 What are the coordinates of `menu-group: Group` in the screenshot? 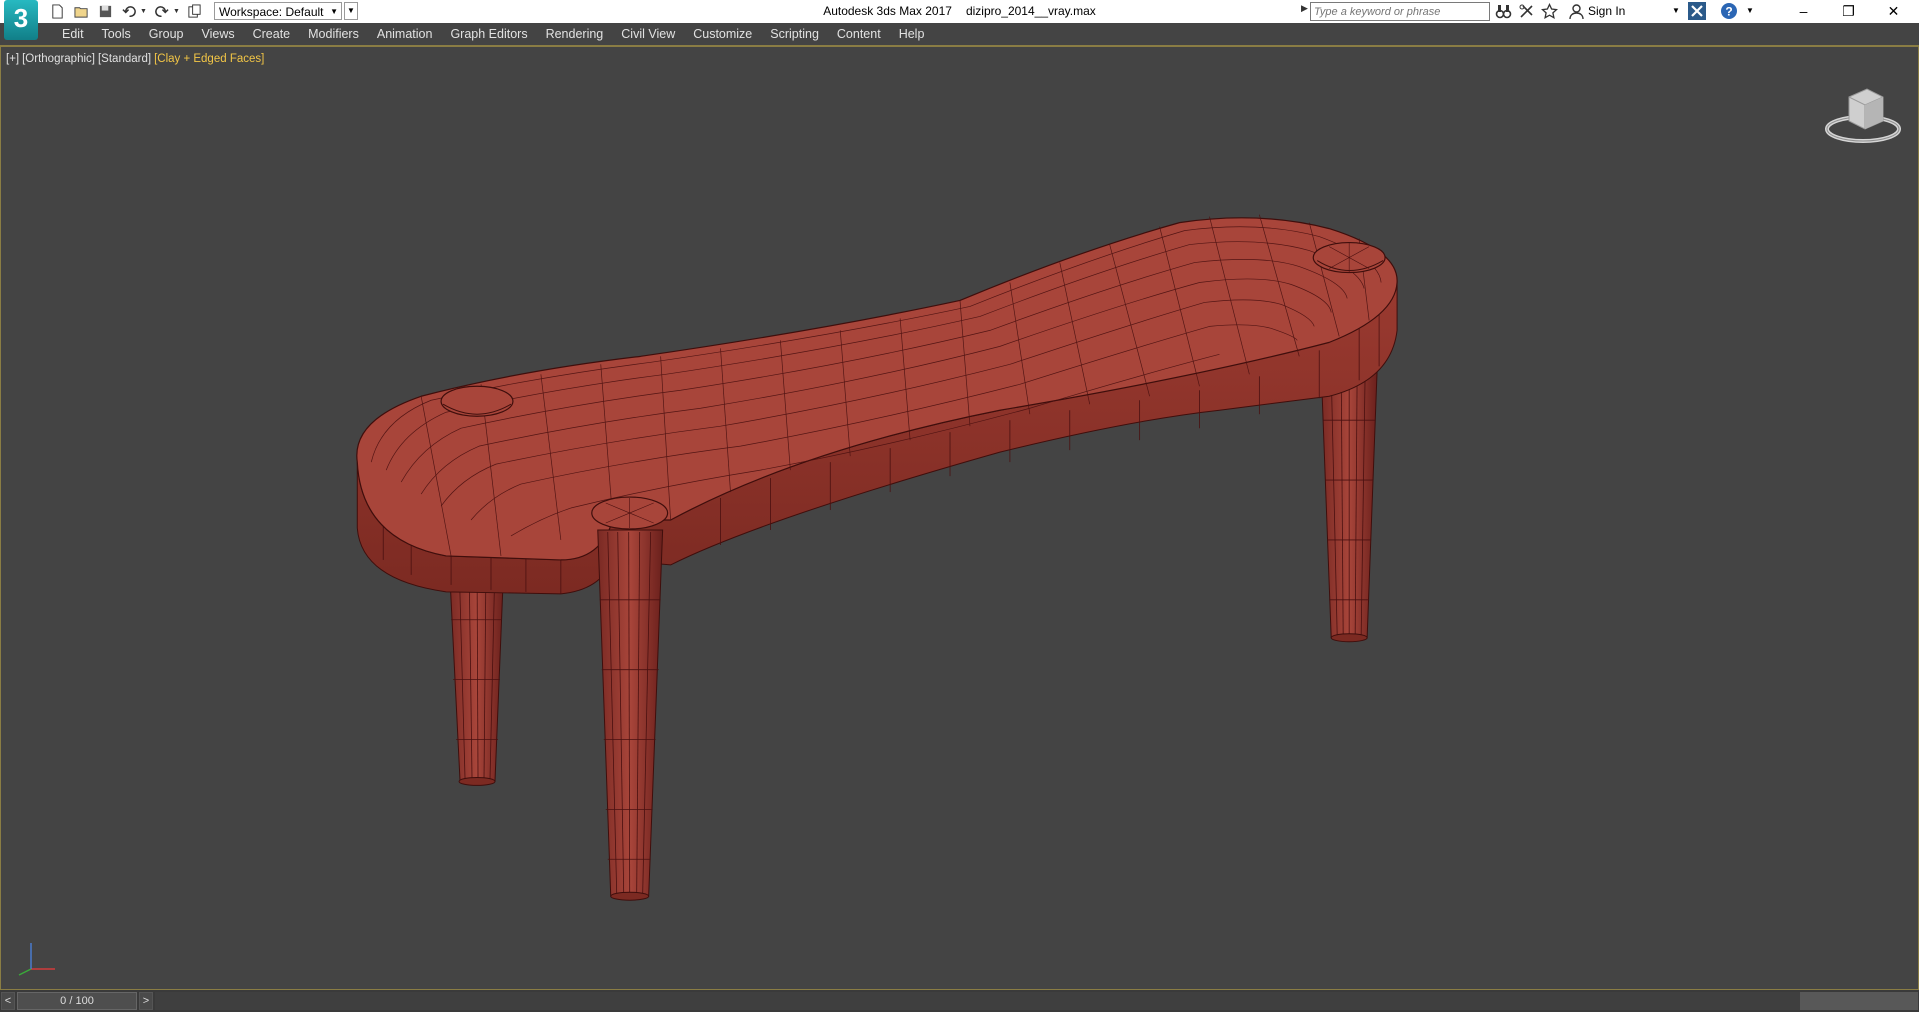 It's located at (166, 34).